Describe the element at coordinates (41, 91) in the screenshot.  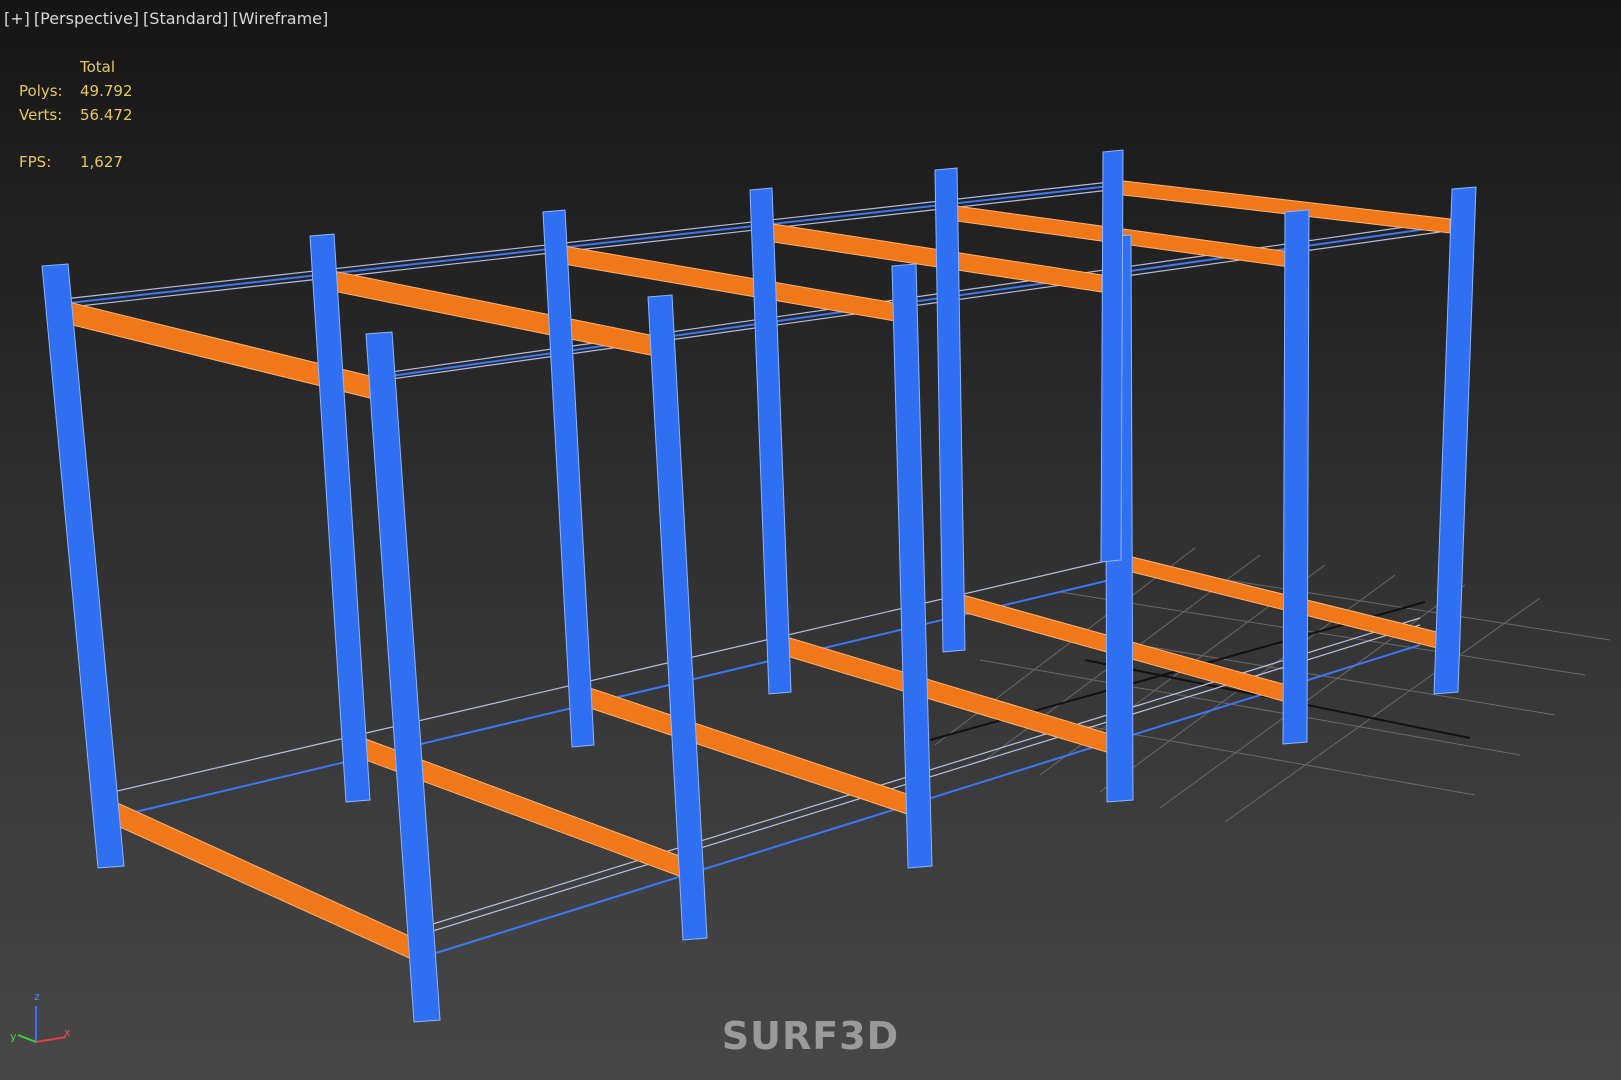
I see `polys-label: Polys:` at that location.